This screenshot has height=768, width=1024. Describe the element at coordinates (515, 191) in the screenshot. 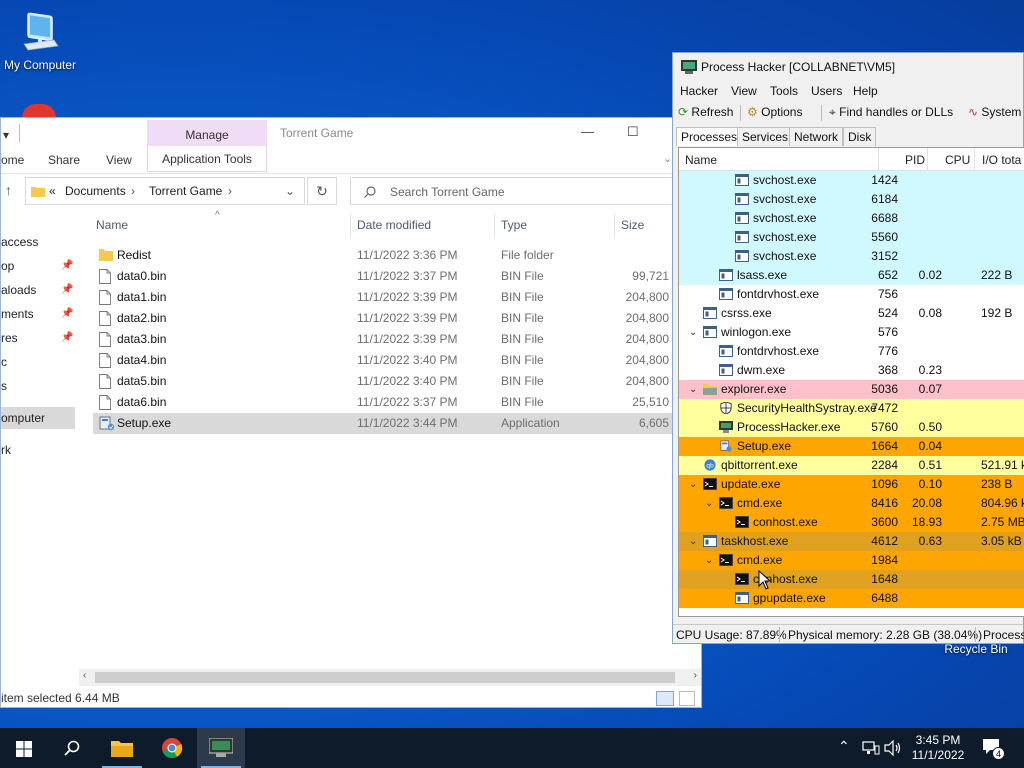

I see `search-input: Search Torrent Game` at that location.